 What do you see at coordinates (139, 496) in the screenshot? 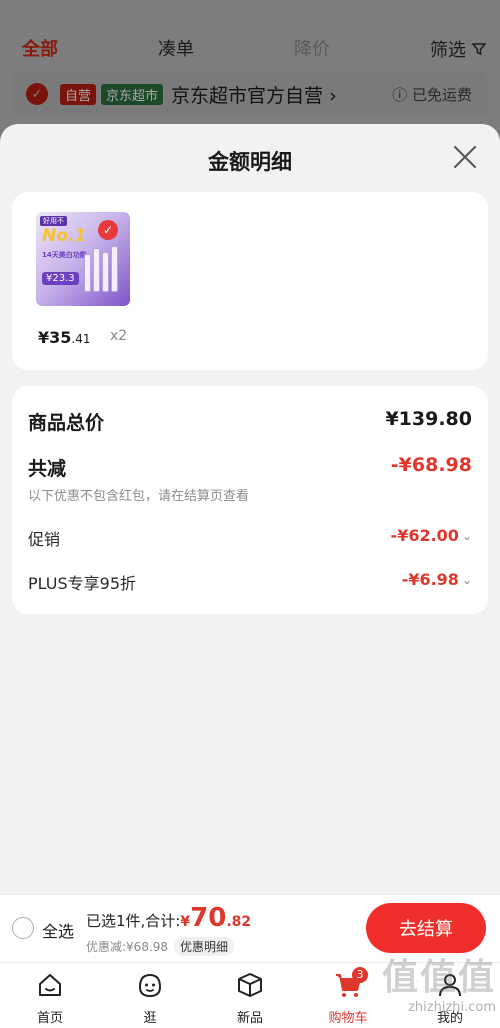
I see `reduce-note: 以下优惠不包含红包，请在结算页查看` at bounding box center [139, 496].